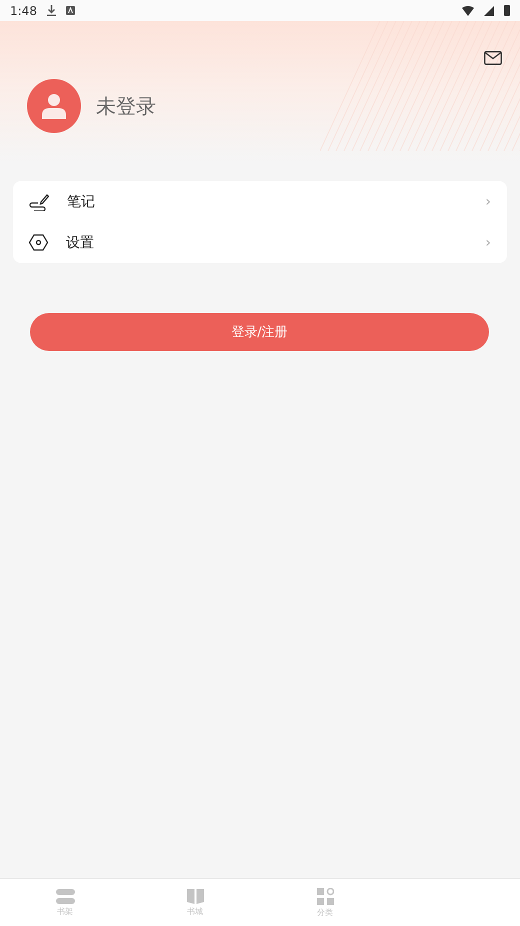  I want to click on book-icon, so click(195, 896).